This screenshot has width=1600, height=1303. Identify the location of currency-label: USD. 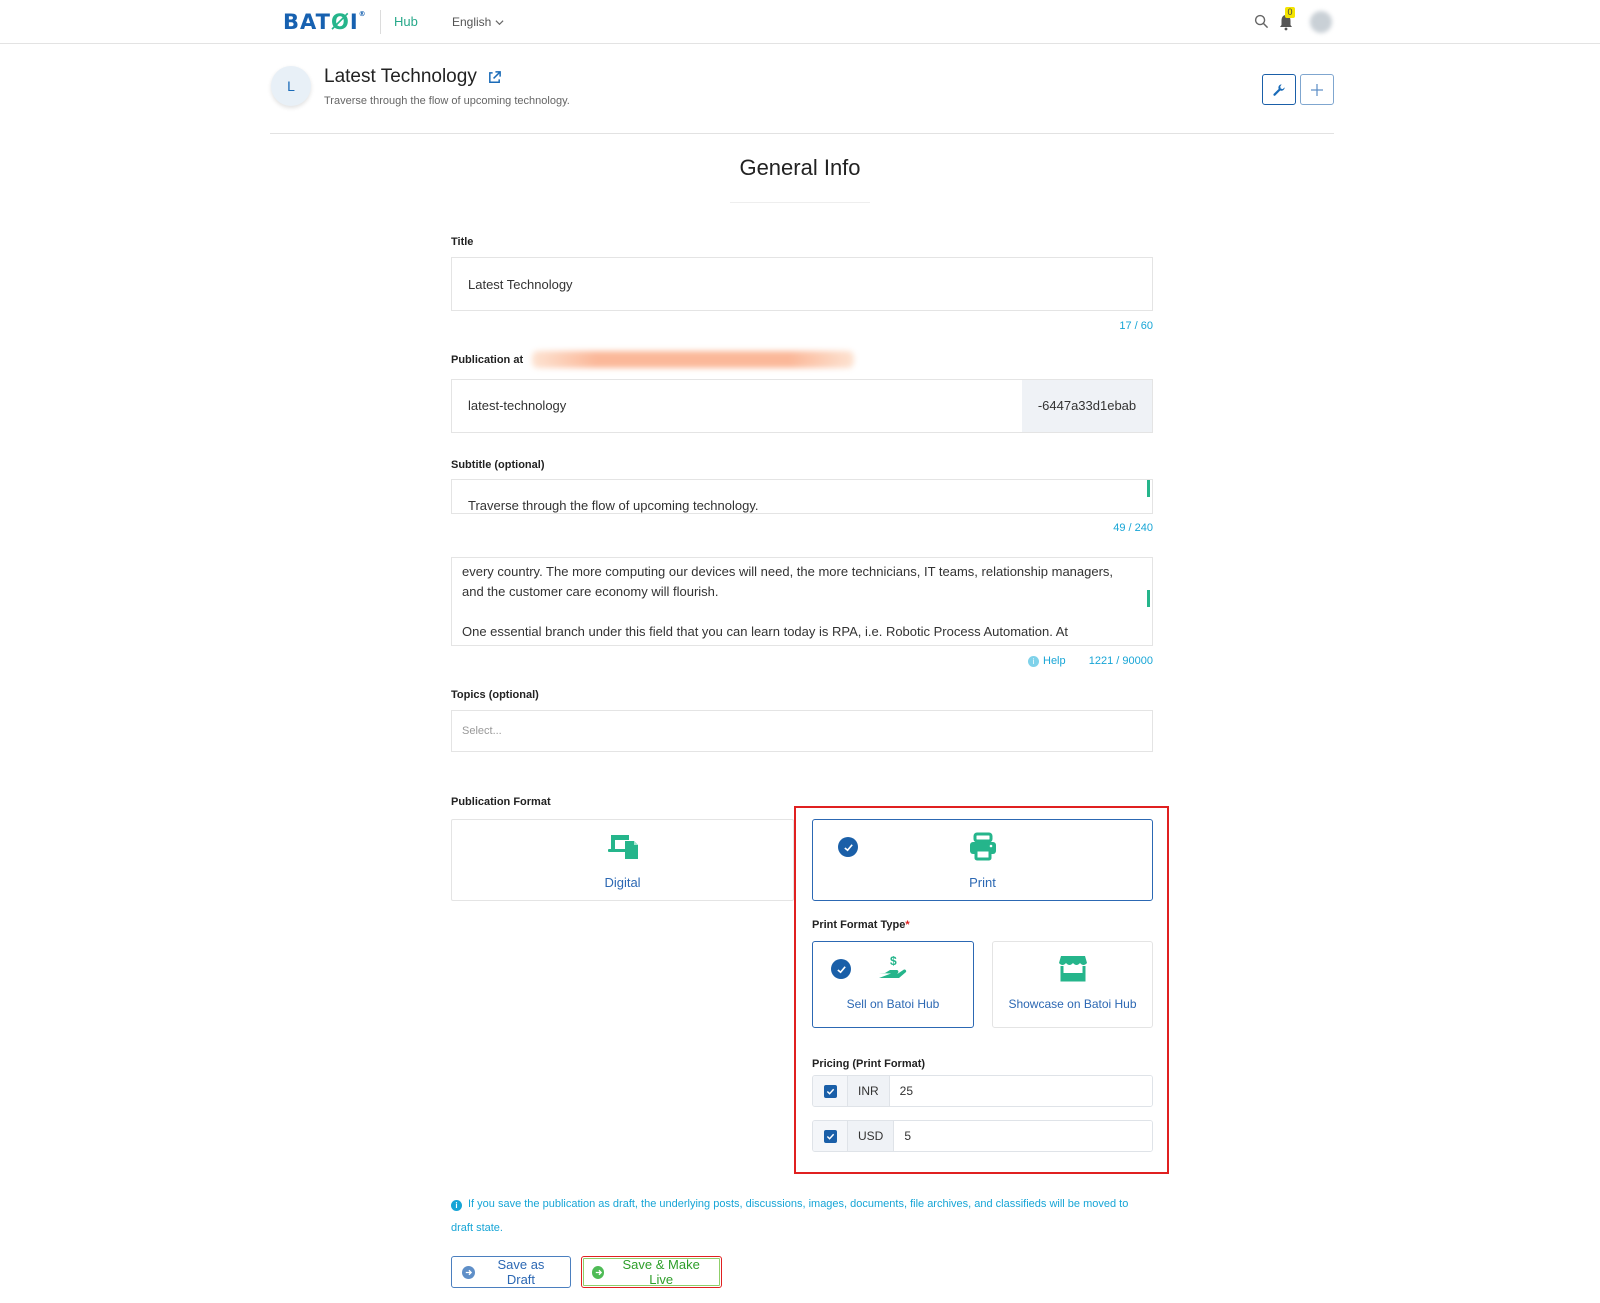
(871, 1136).